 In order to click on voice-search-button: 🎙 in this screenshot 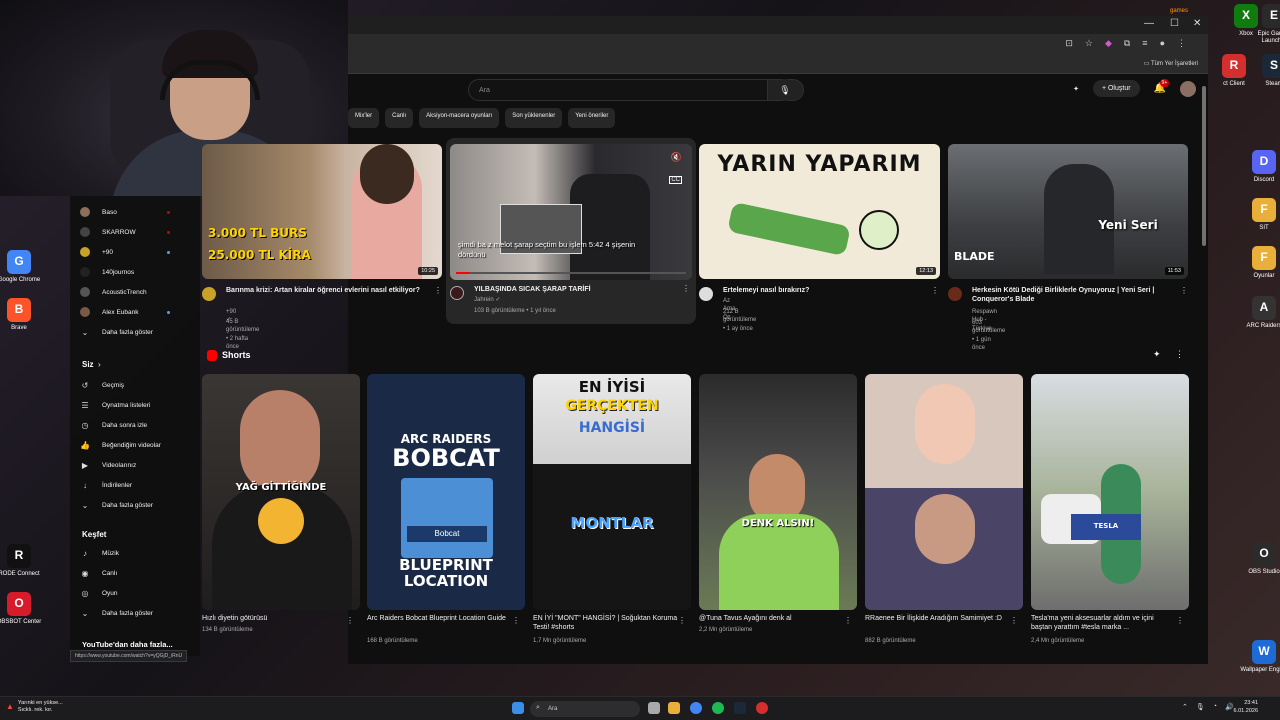, I will do `click(785, 90)`.